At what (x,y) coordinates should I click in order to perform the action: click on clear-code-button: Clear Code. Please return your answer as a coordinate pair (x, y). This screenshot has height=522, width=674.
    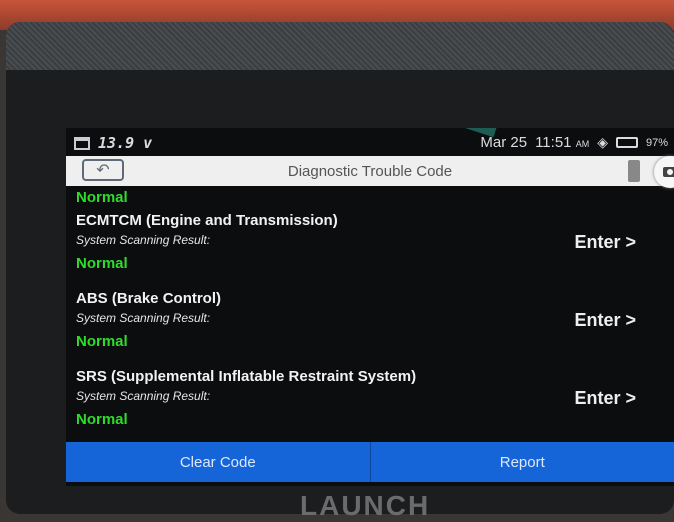
    Looking at the image, I should click on (218, 462).